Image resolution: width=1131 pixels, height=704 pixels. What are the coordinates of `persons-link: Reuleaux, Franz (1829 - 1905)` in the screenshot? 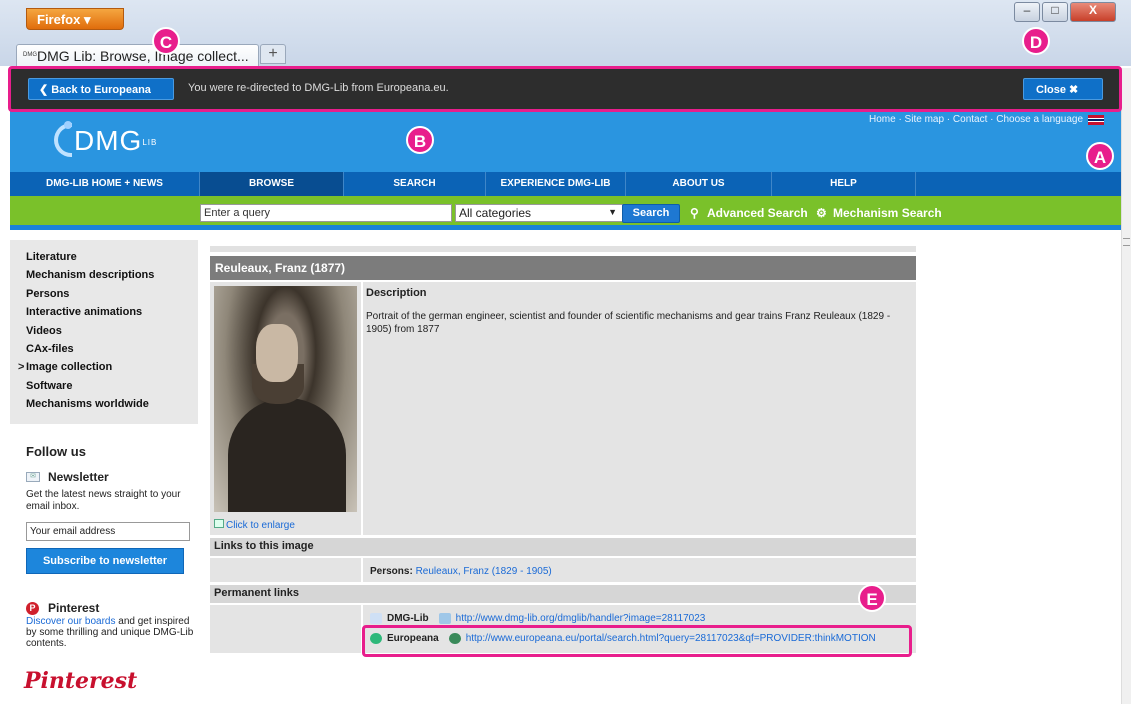 It's located at (484, 571).